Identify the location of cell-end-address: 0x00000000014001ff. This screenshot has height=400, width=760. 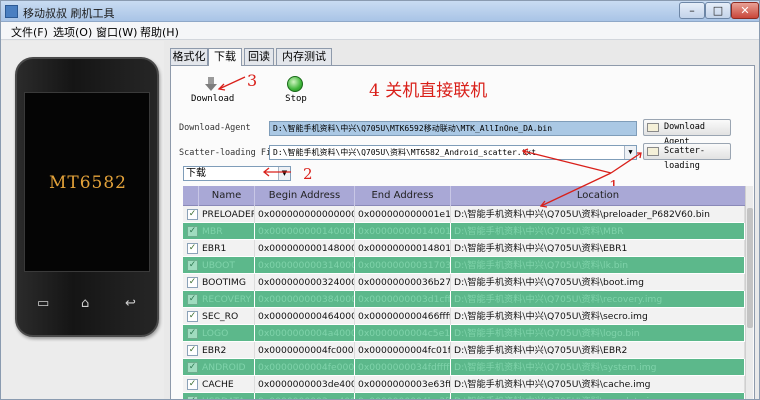
(403, 231).